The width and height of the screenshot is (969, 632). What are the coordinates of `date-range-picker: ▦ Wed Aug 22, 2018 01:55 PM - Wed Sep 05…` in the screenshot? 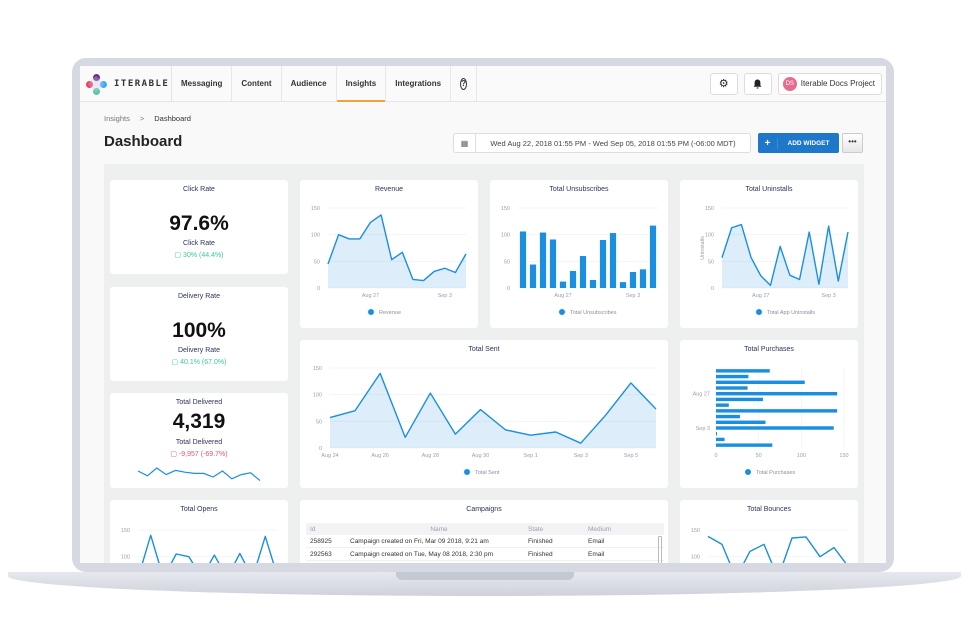 It's located at (602, 143).